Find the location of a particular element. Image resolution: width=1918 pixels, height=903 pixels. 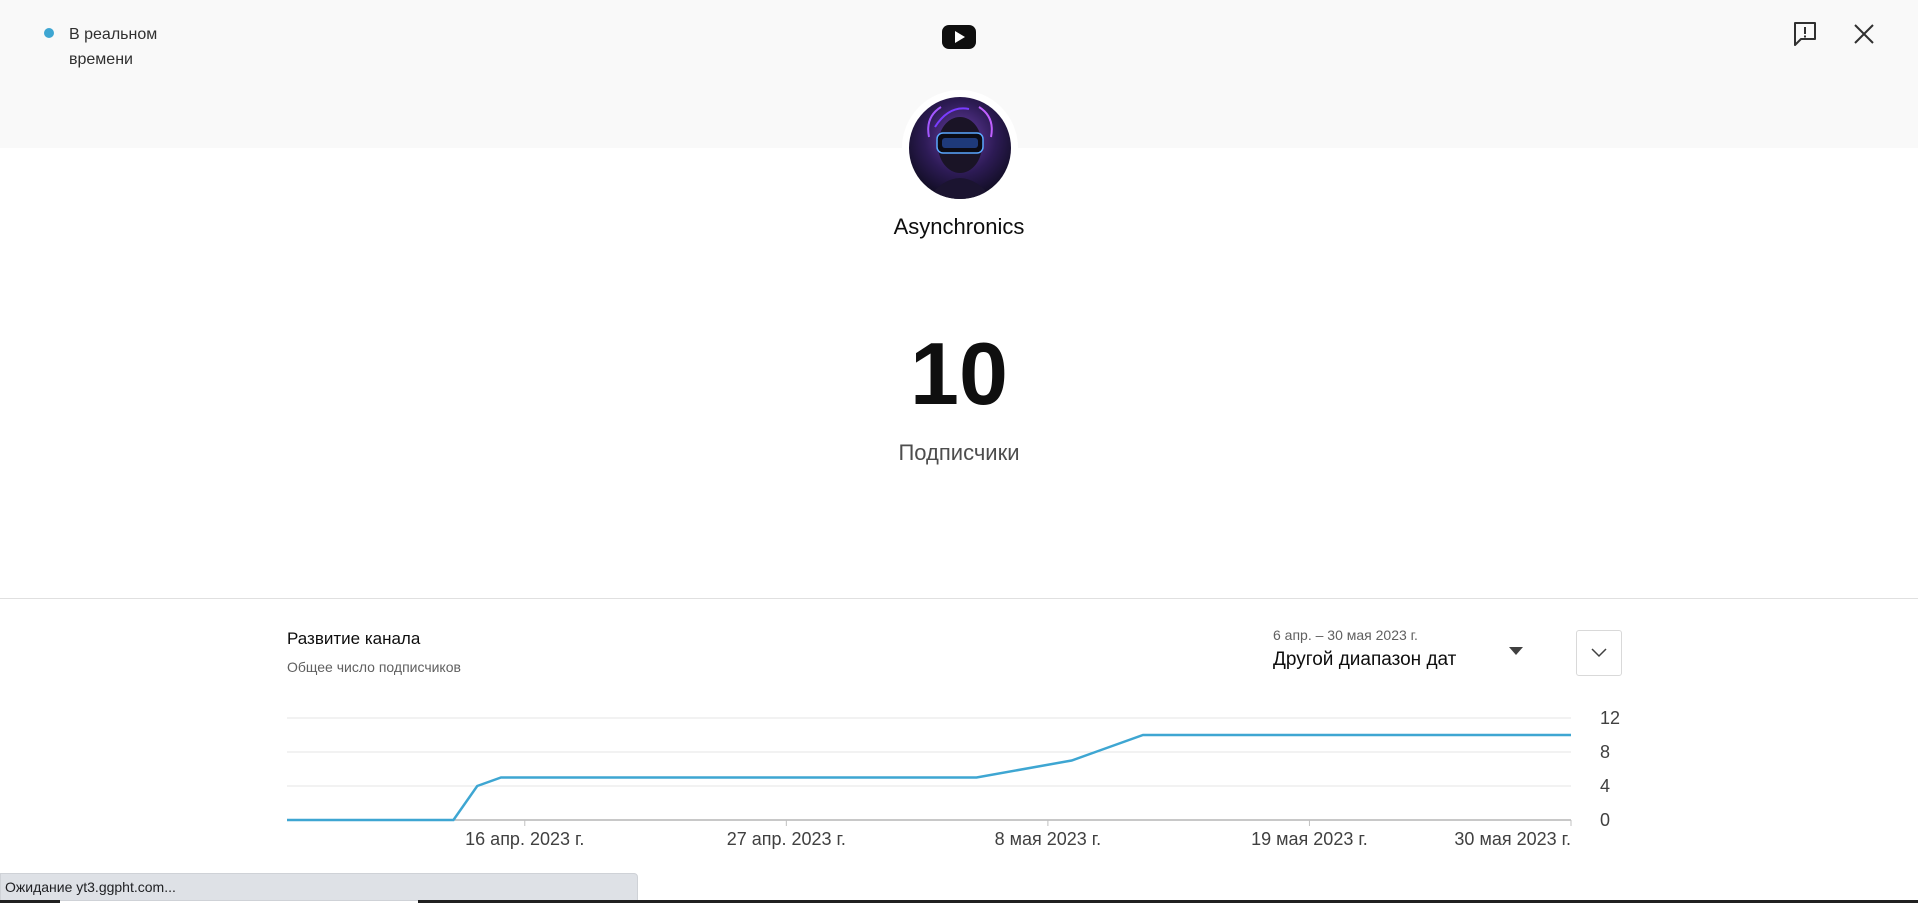

expand-button is located at coordinates (1599, 653).